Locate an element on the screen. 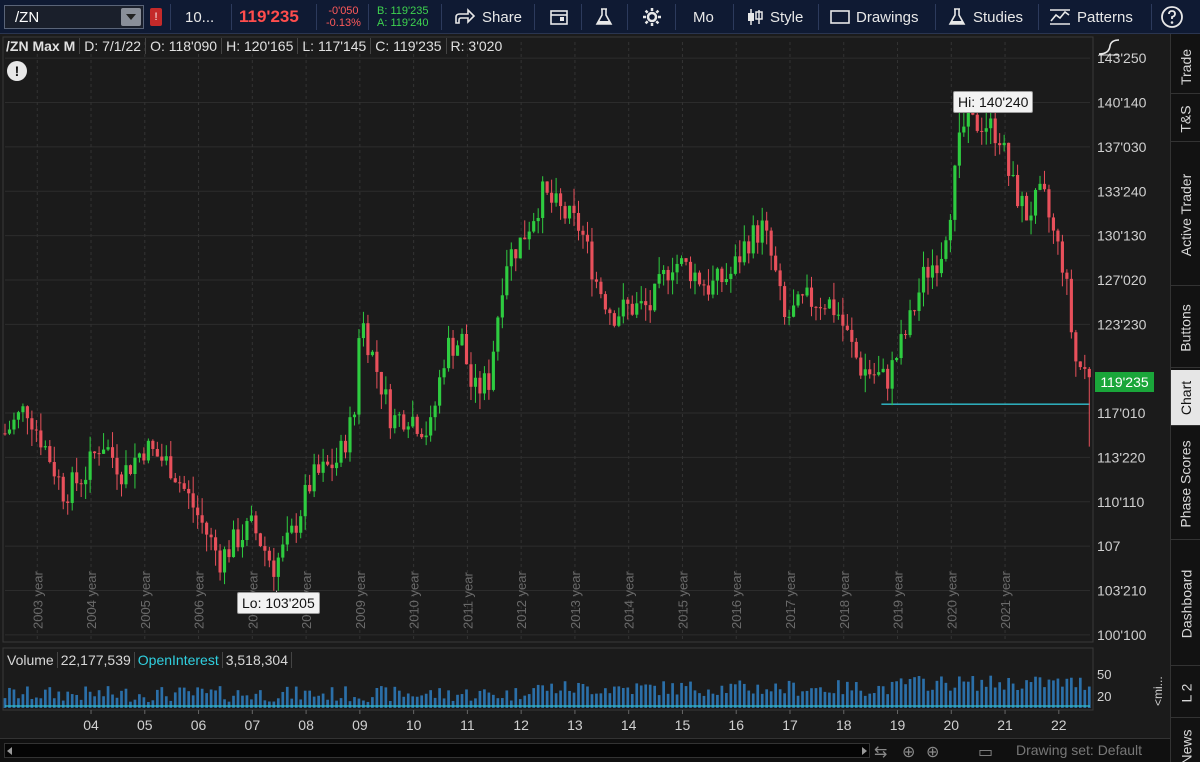  period-dropdown: Mo is located at coordinates (703, 17).